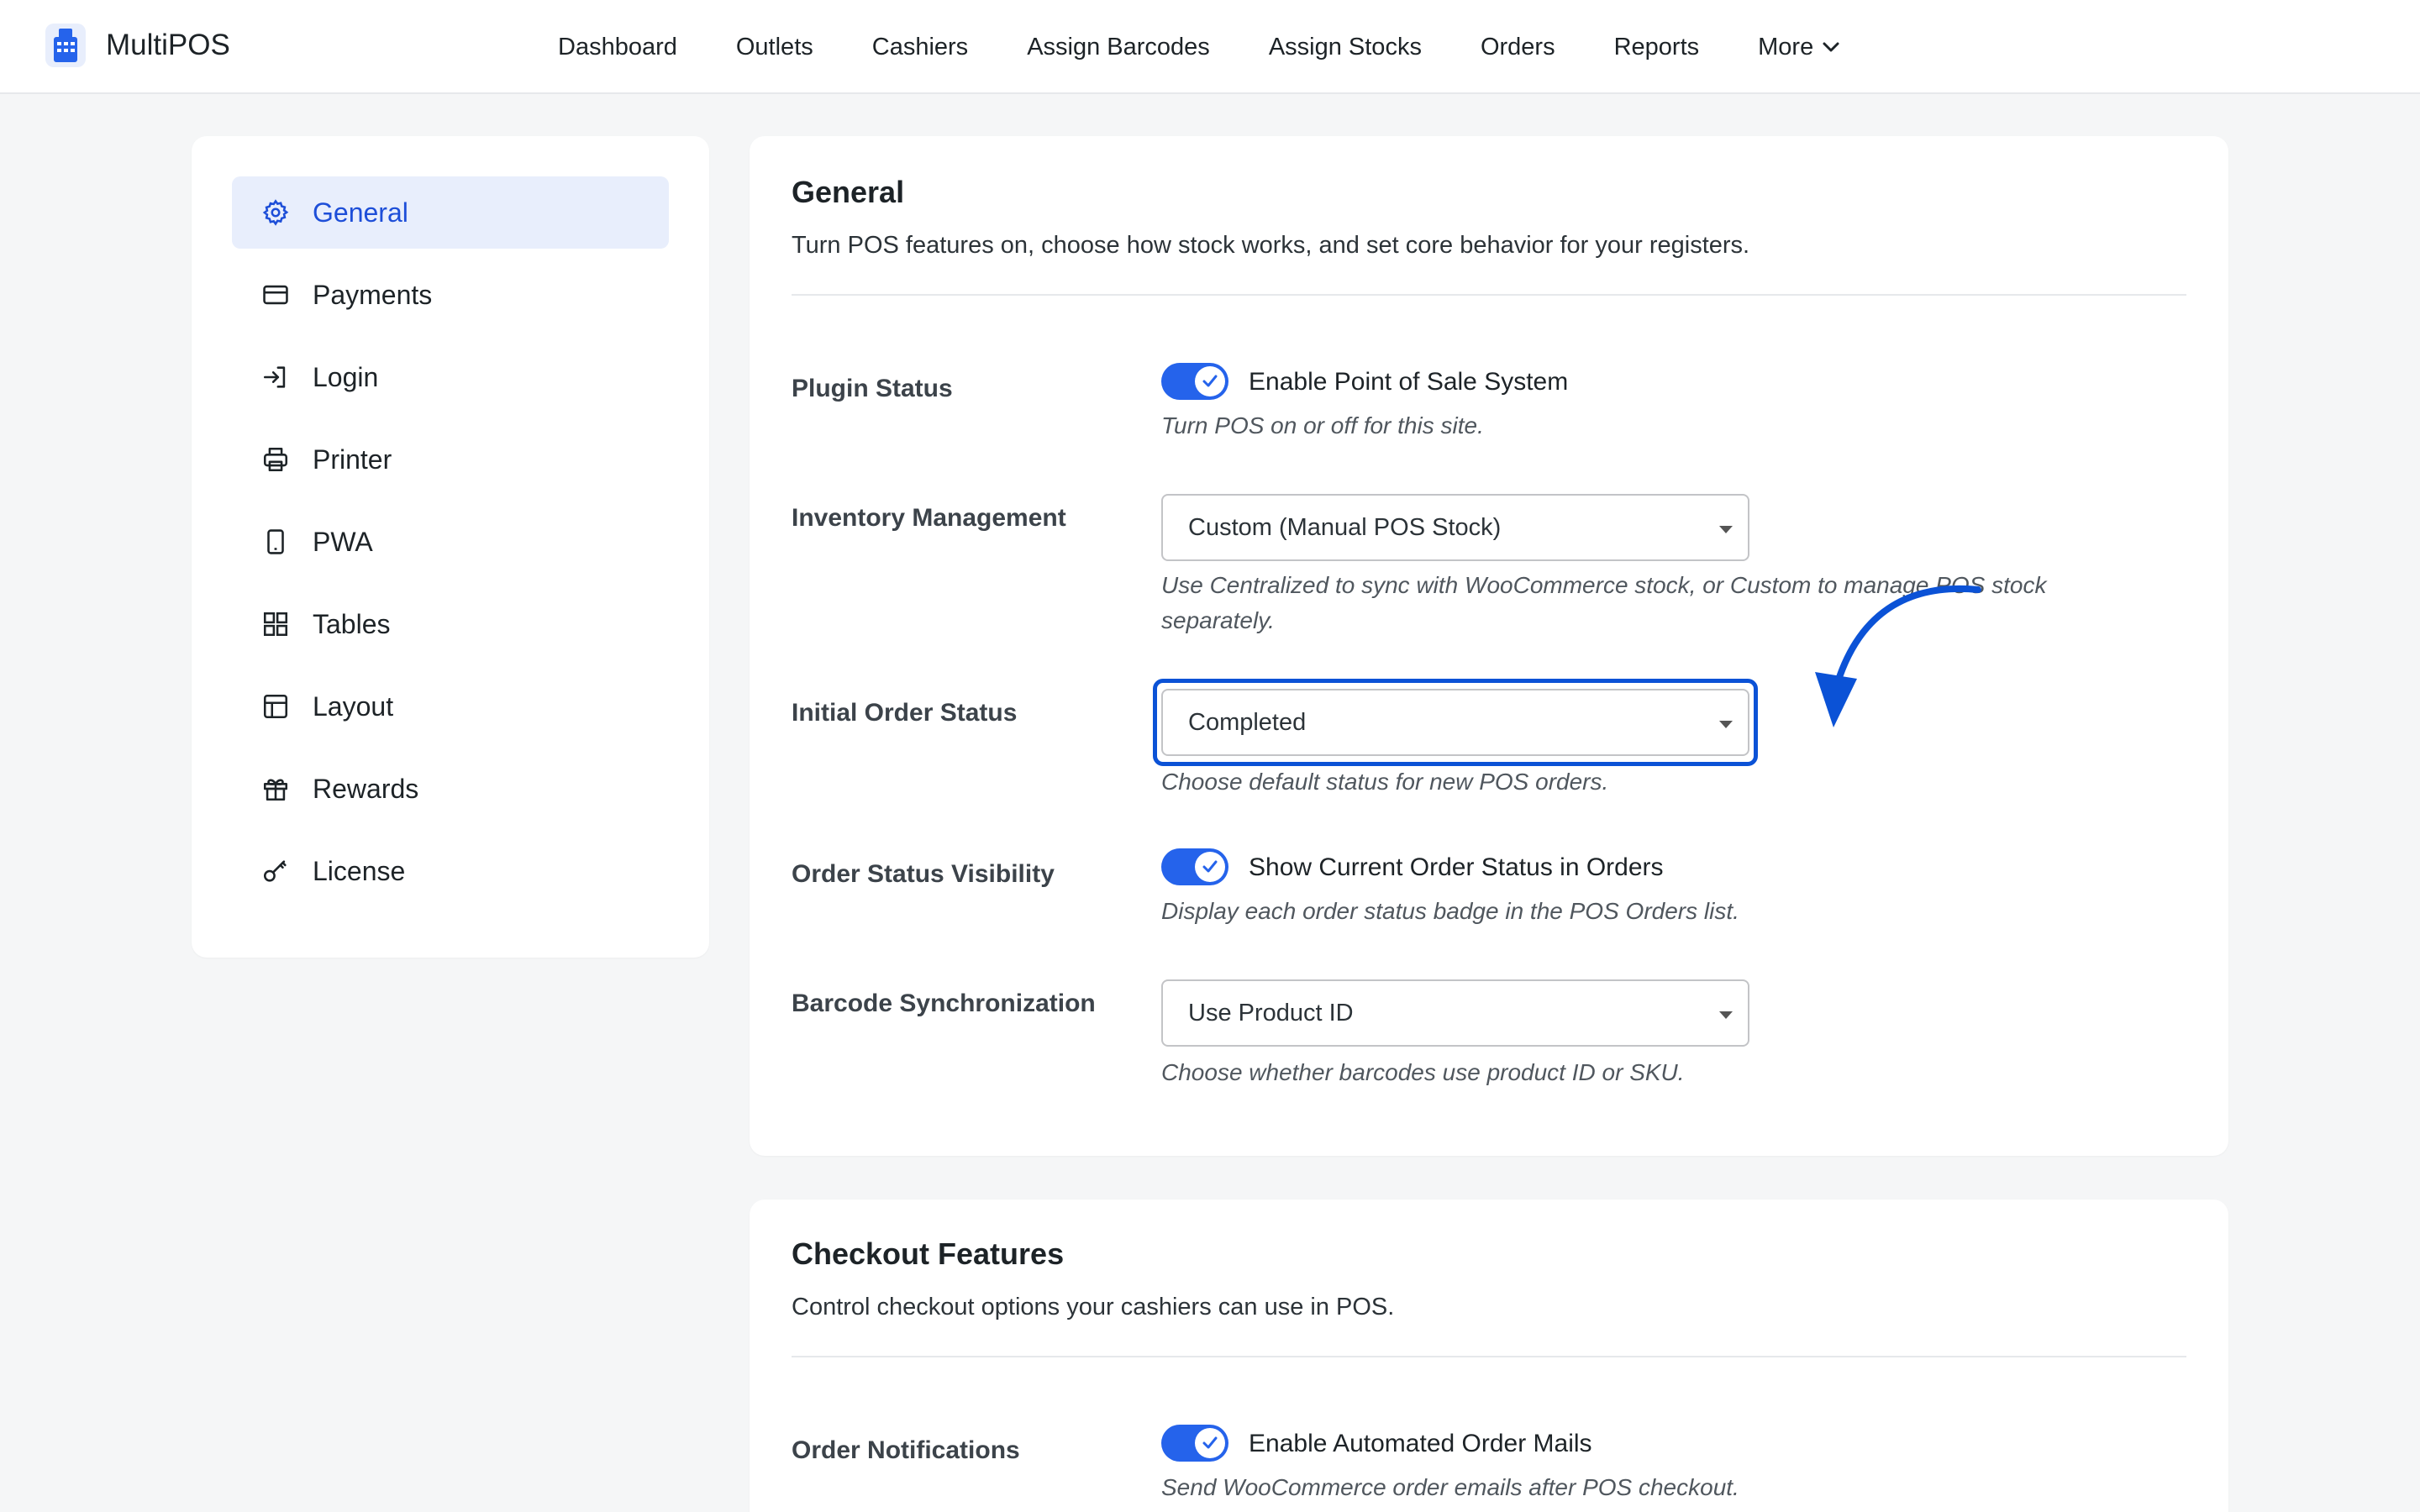 This screenshot has height=1512, width=2420. I want to click on nav-more: More, so click(1799, 47).